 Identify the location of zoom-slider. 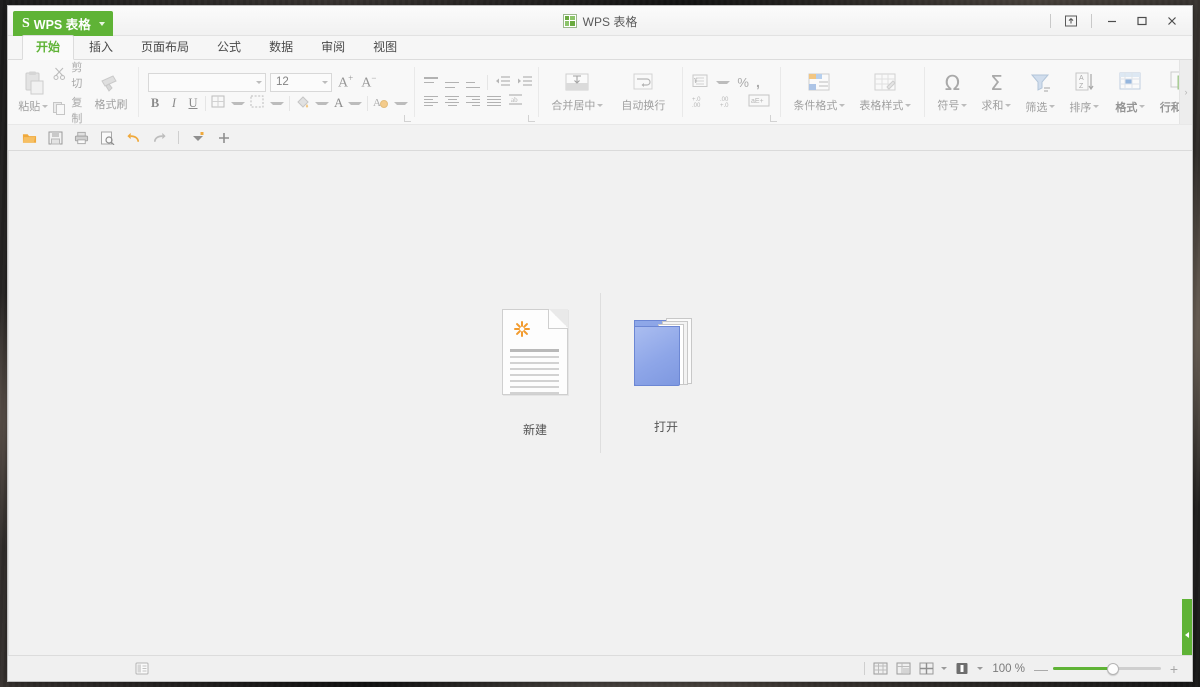
(1107, 669).